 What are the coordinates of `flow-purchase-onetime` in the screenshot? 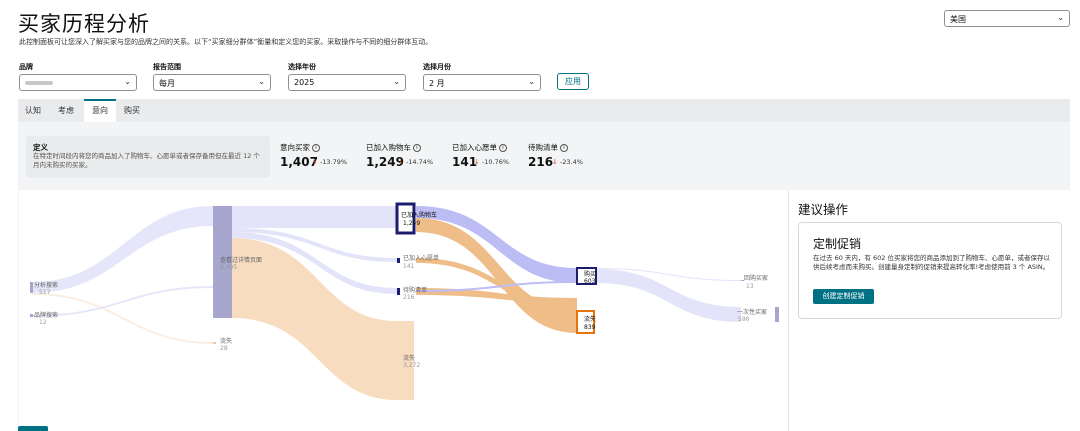 It's located at (668, 295).